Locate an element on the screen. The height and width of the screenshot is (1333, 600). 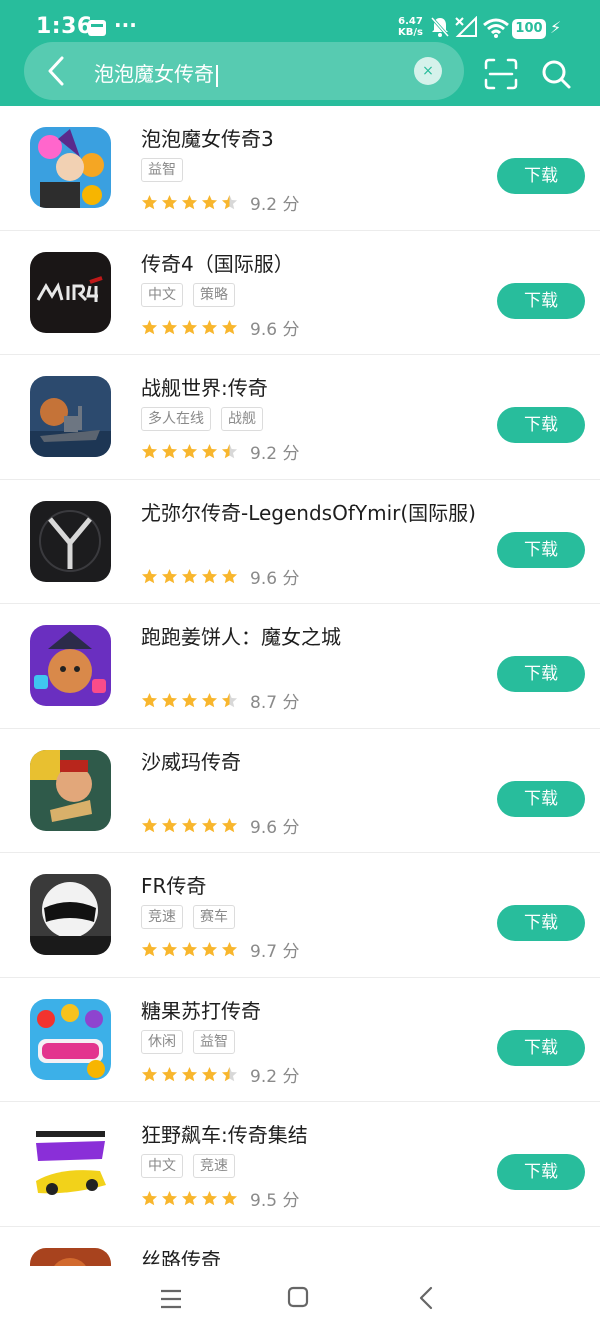
network-speed: 6.47 KB/s is located at coordinates (410, 27).